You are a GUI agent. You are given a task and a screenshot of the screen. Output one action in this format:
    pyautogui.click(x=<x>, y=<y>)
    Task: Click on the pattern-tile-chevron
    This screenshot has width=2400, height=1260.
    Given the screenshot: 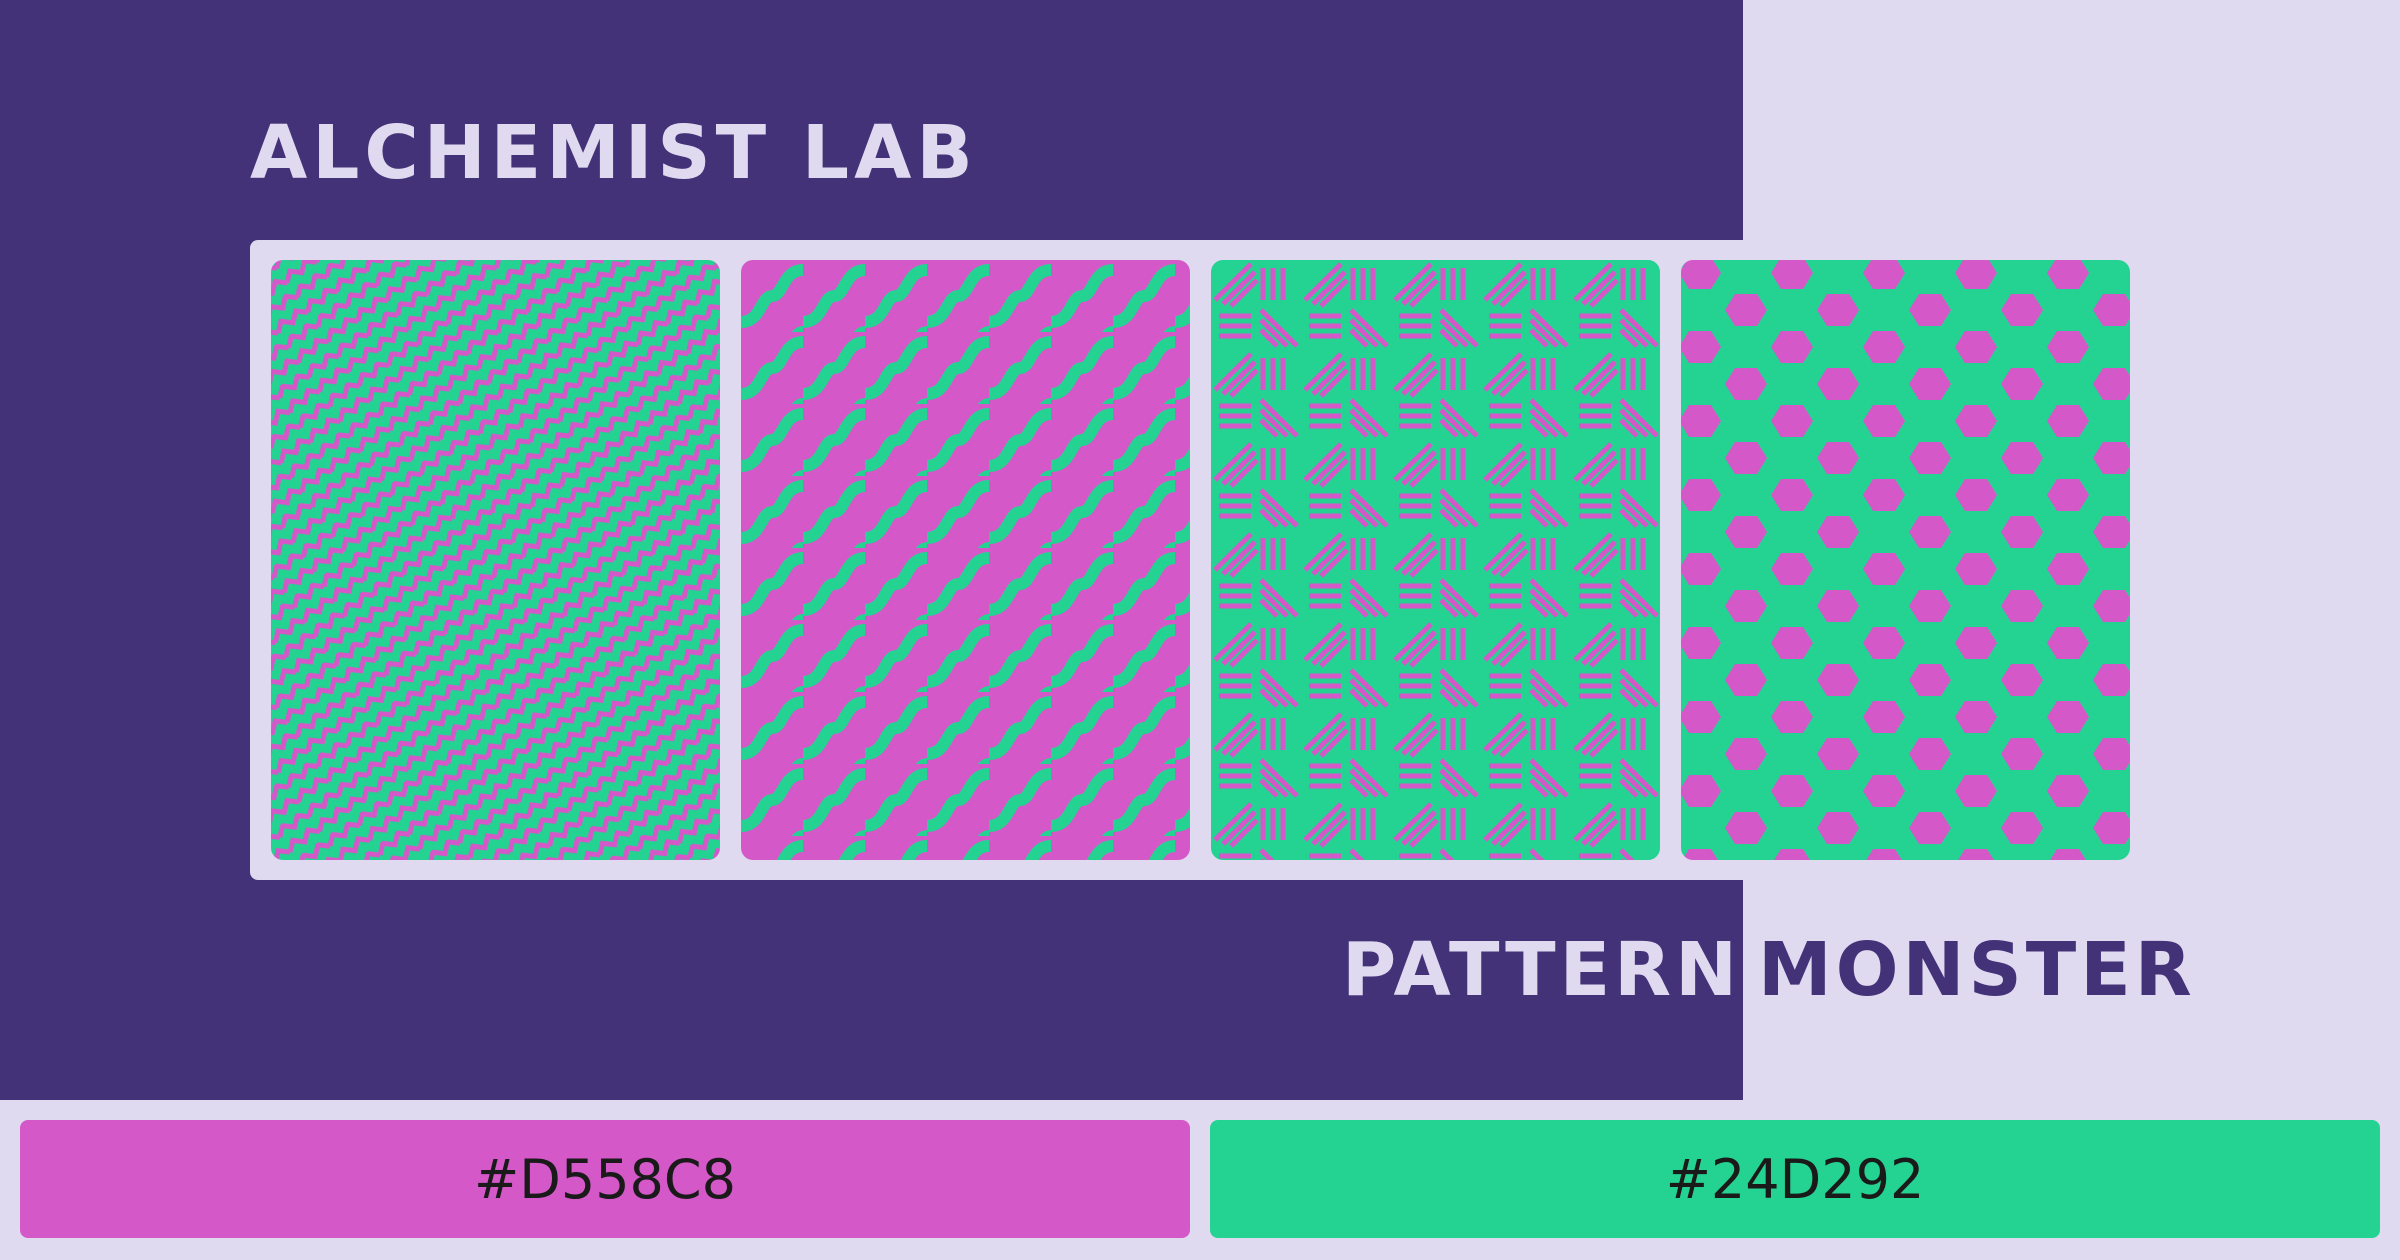 What is the action you would take?
    pyautogui.click(x=495, y=560)
    